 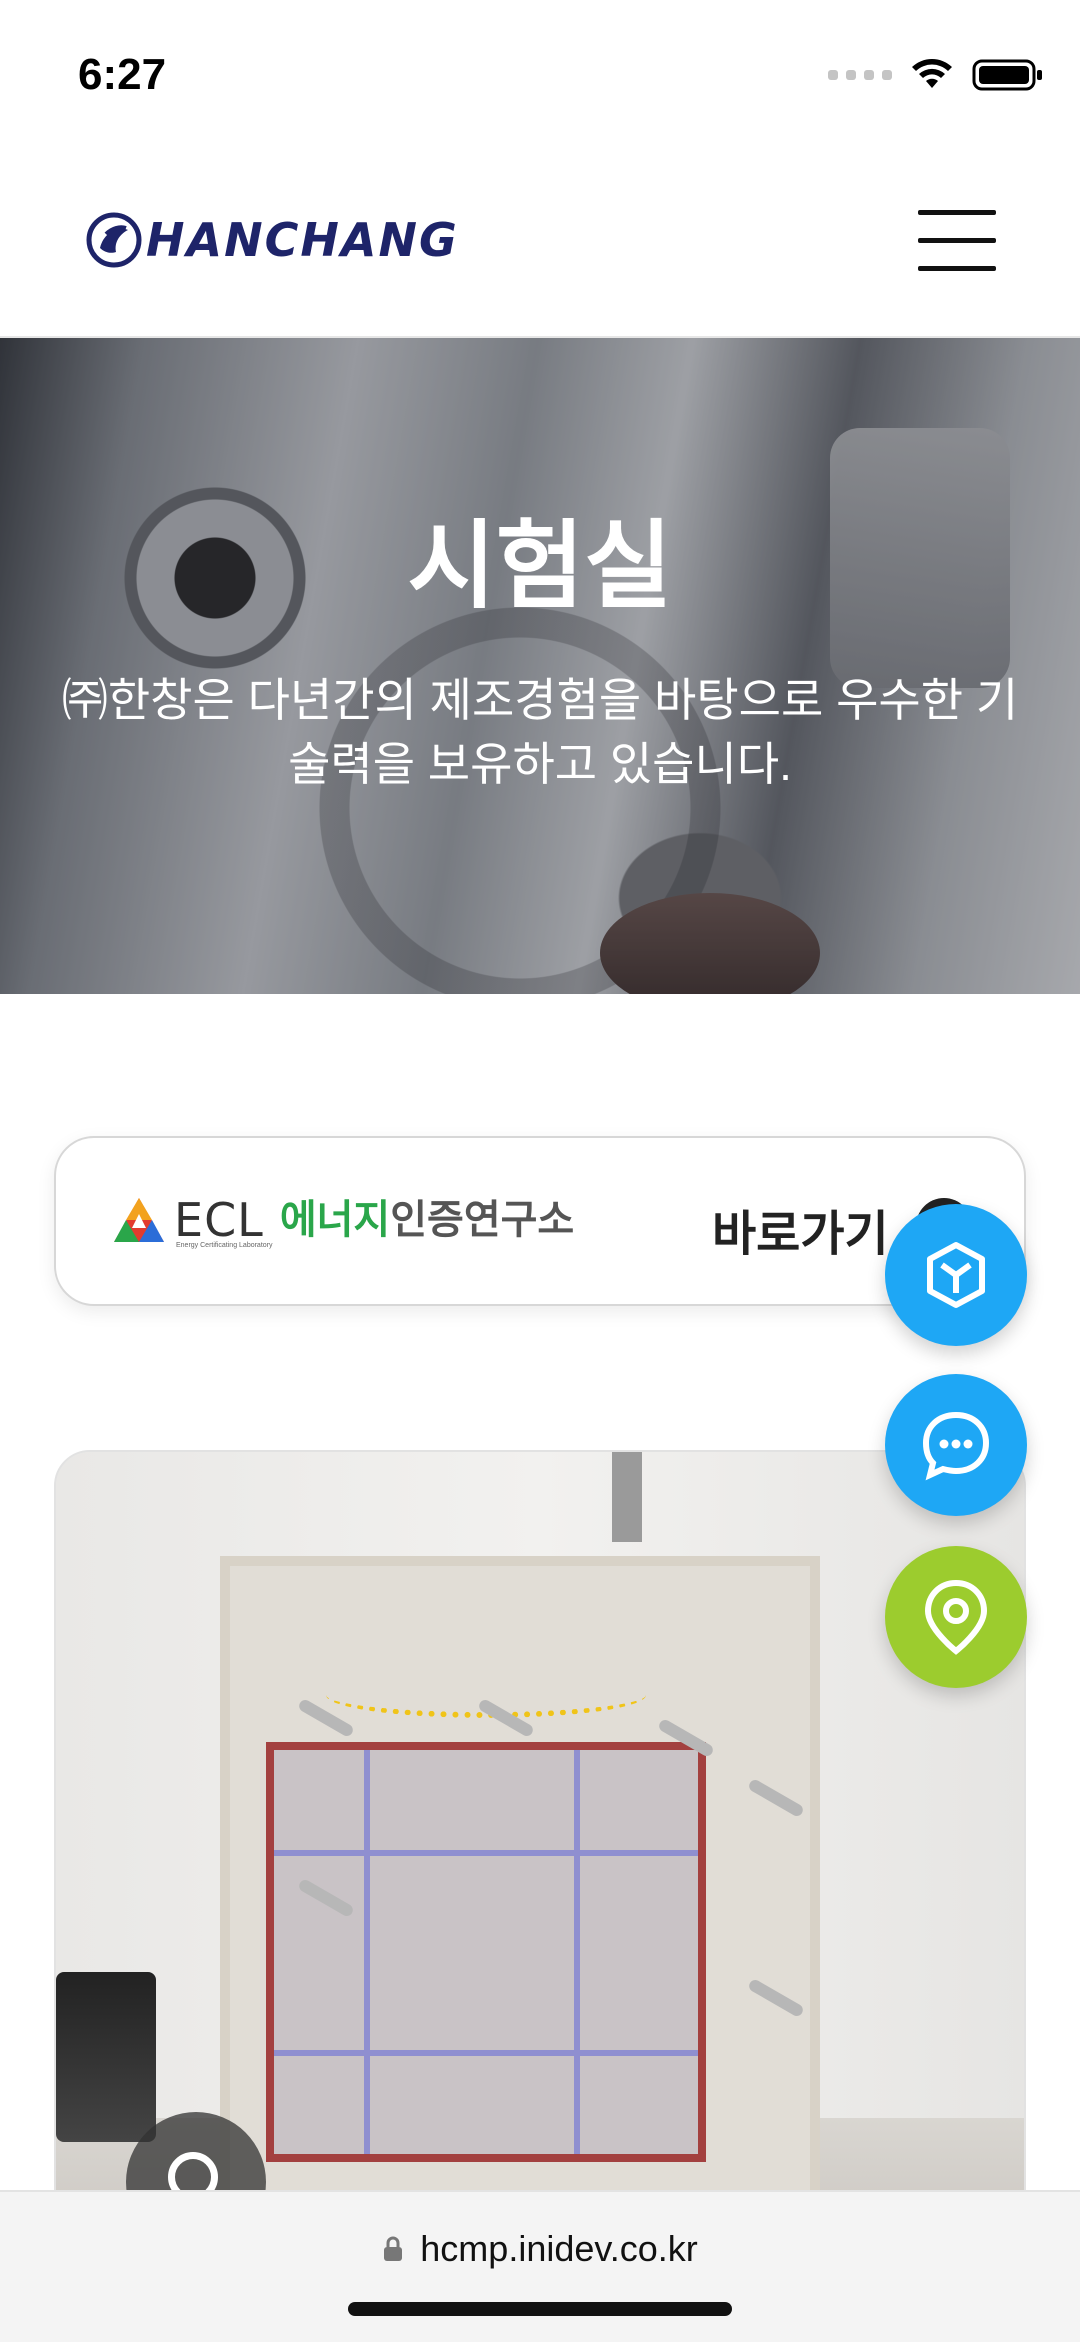 What do you see at coordinates (932, 73) in the screenshot?
I see `wifi-icon` at bounding box center [932, 73].